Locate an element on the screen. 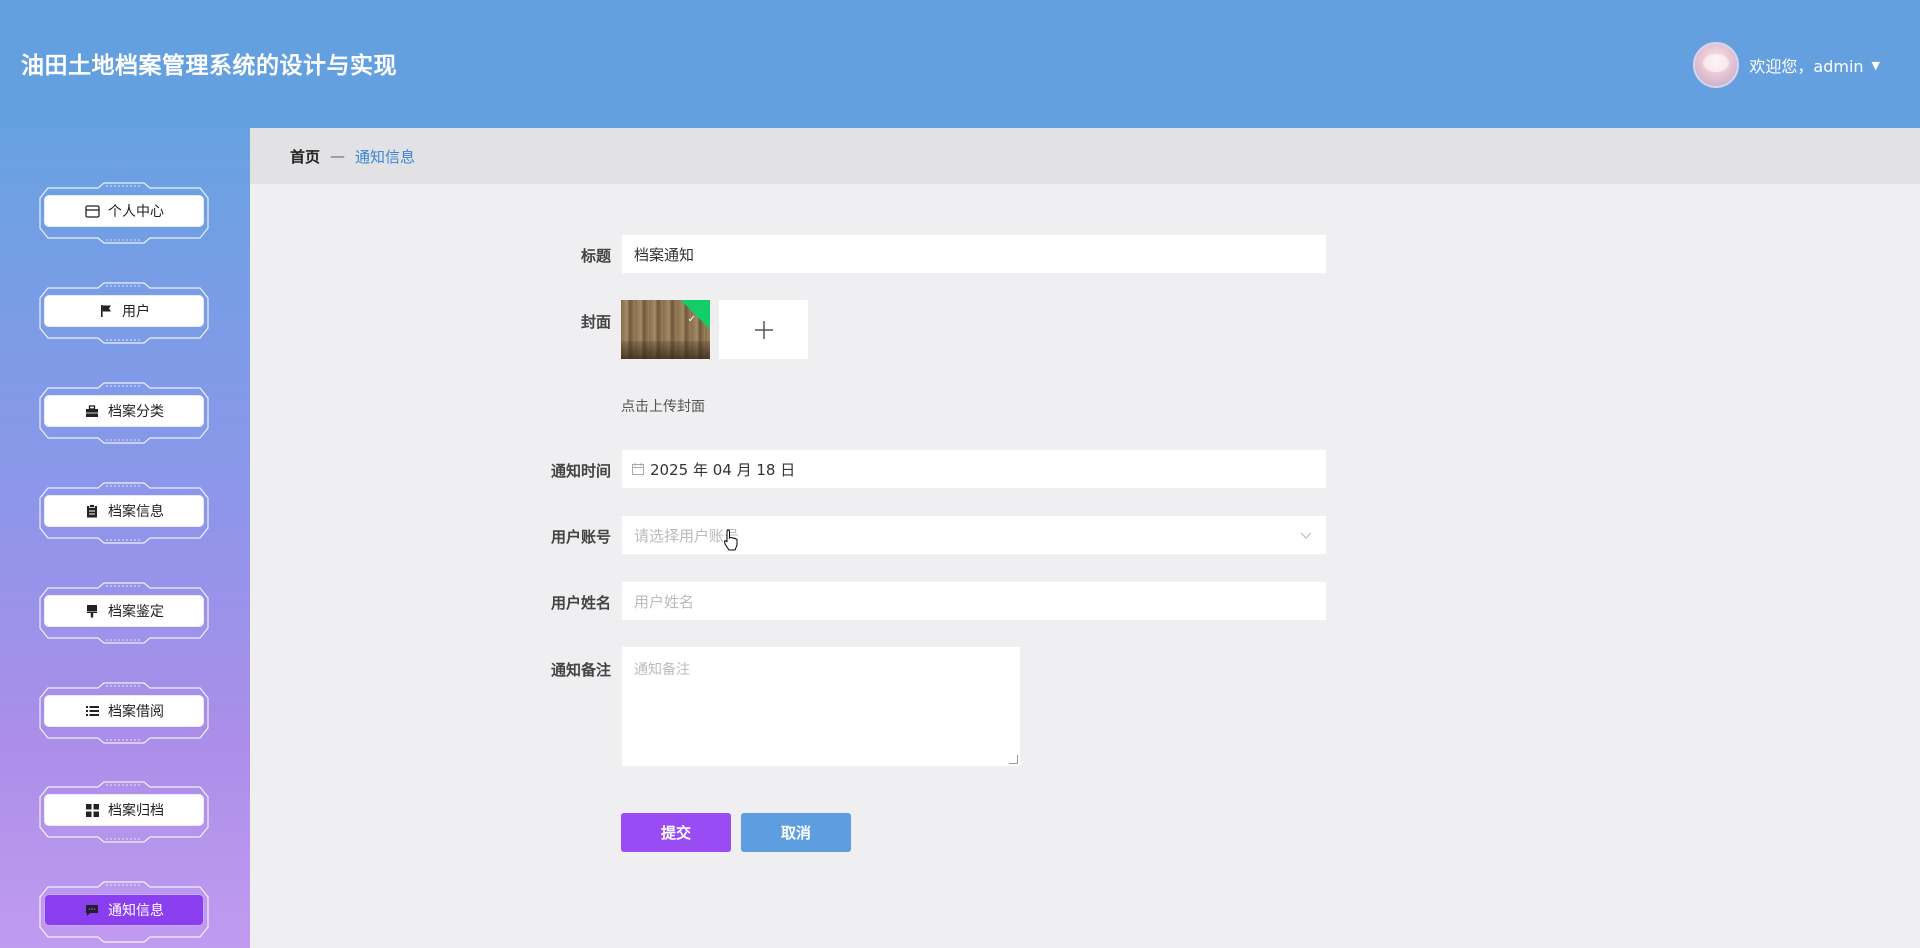 Image resolution: width=1920 pixels, height=948 pixels. nav-button: 档案分类 is located at coordinates (124, 411).